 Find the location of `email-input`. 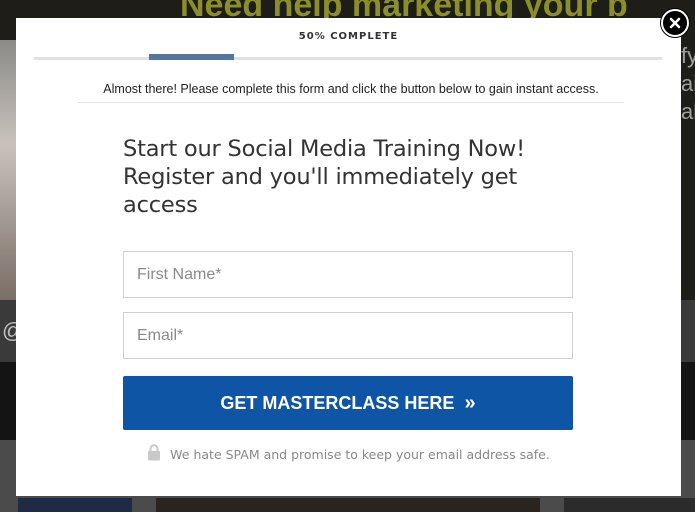

email-input is located at coordinates (348, 335).